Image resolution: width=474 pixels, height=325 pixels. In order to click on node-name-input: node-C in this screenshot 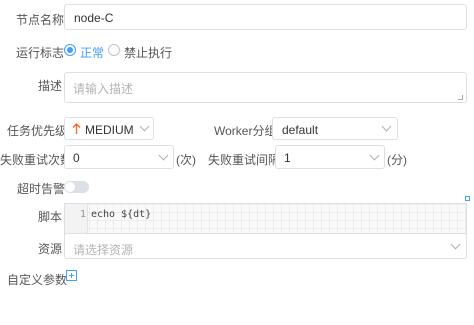, I will do `click(265, 17)`.